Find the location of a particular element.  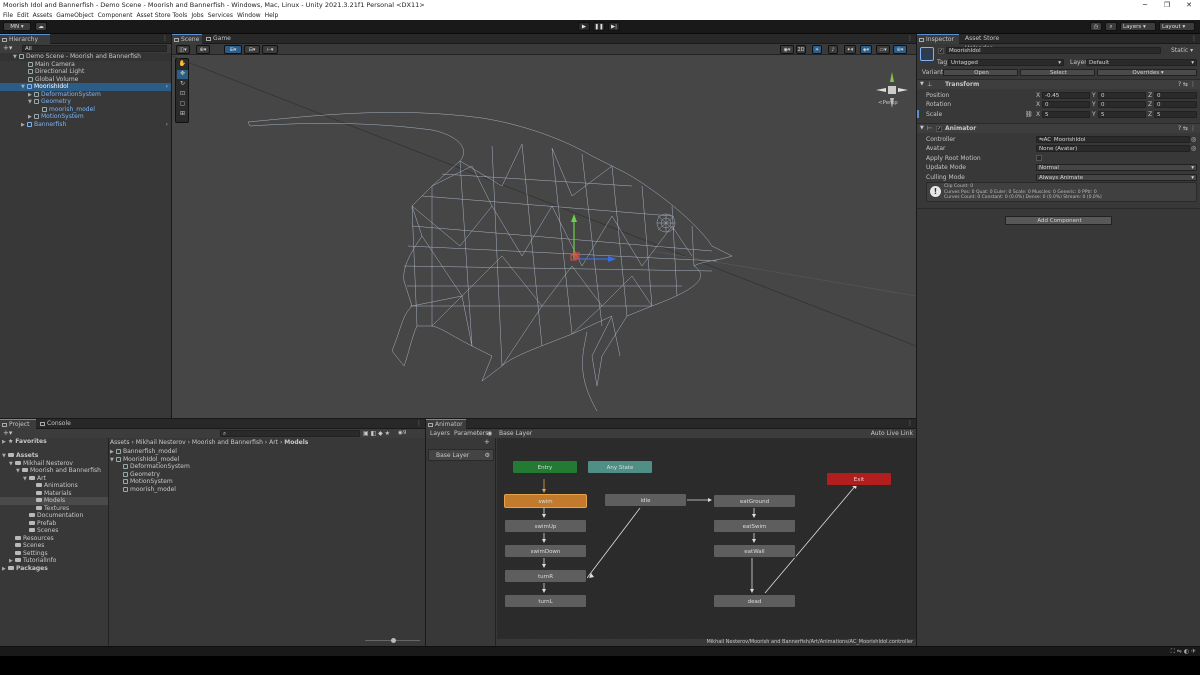

state-eatwall: eatWall is located at coordinates (754, 551).